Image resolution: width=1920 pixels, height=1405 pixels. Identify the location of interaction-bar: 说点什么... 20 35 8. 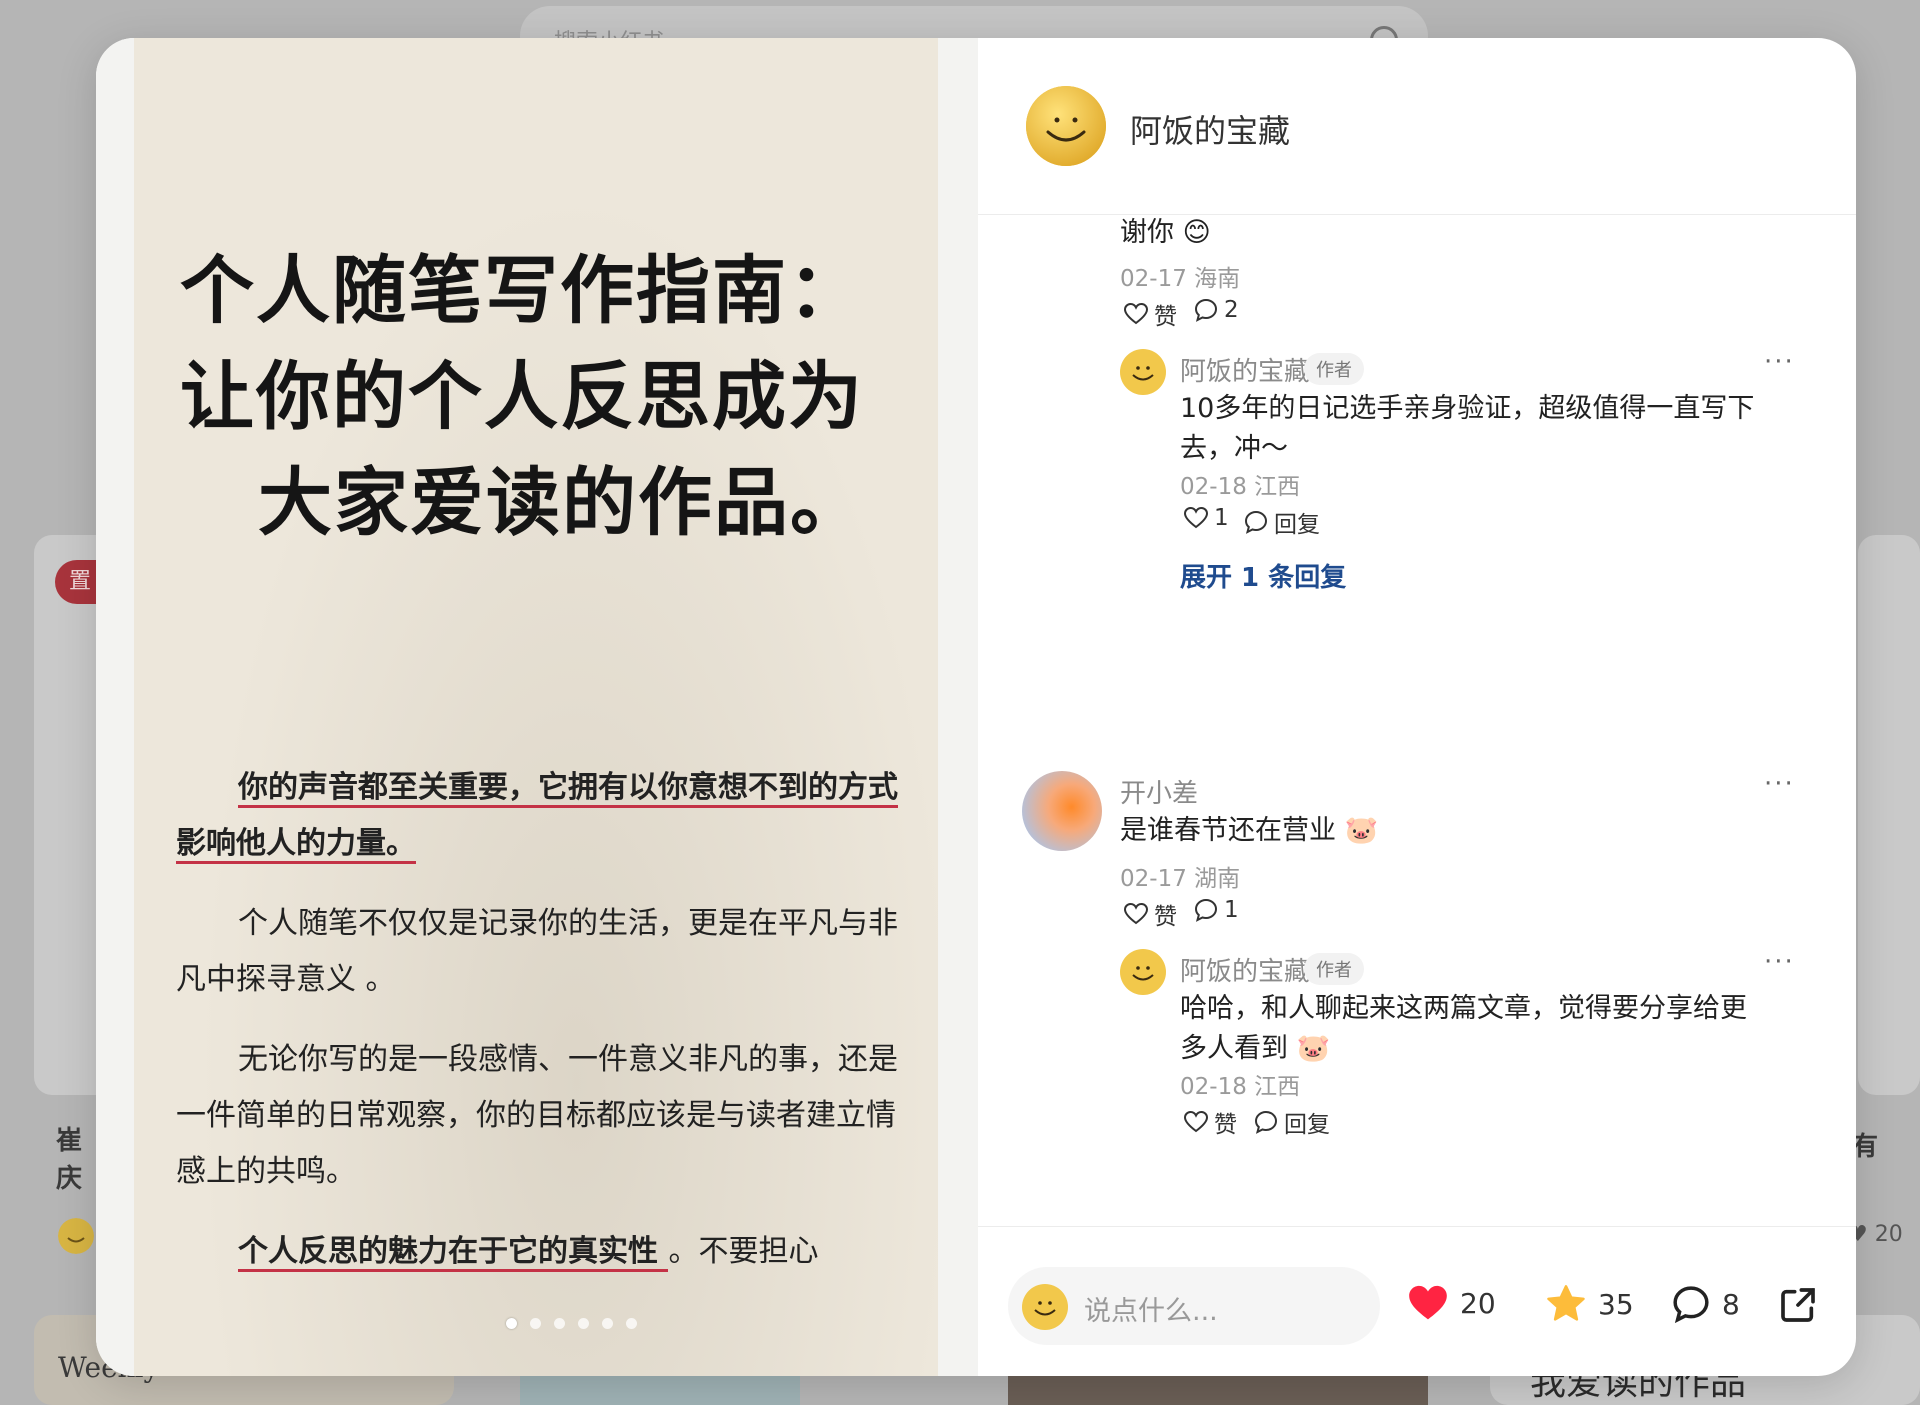
(1417, 1301).